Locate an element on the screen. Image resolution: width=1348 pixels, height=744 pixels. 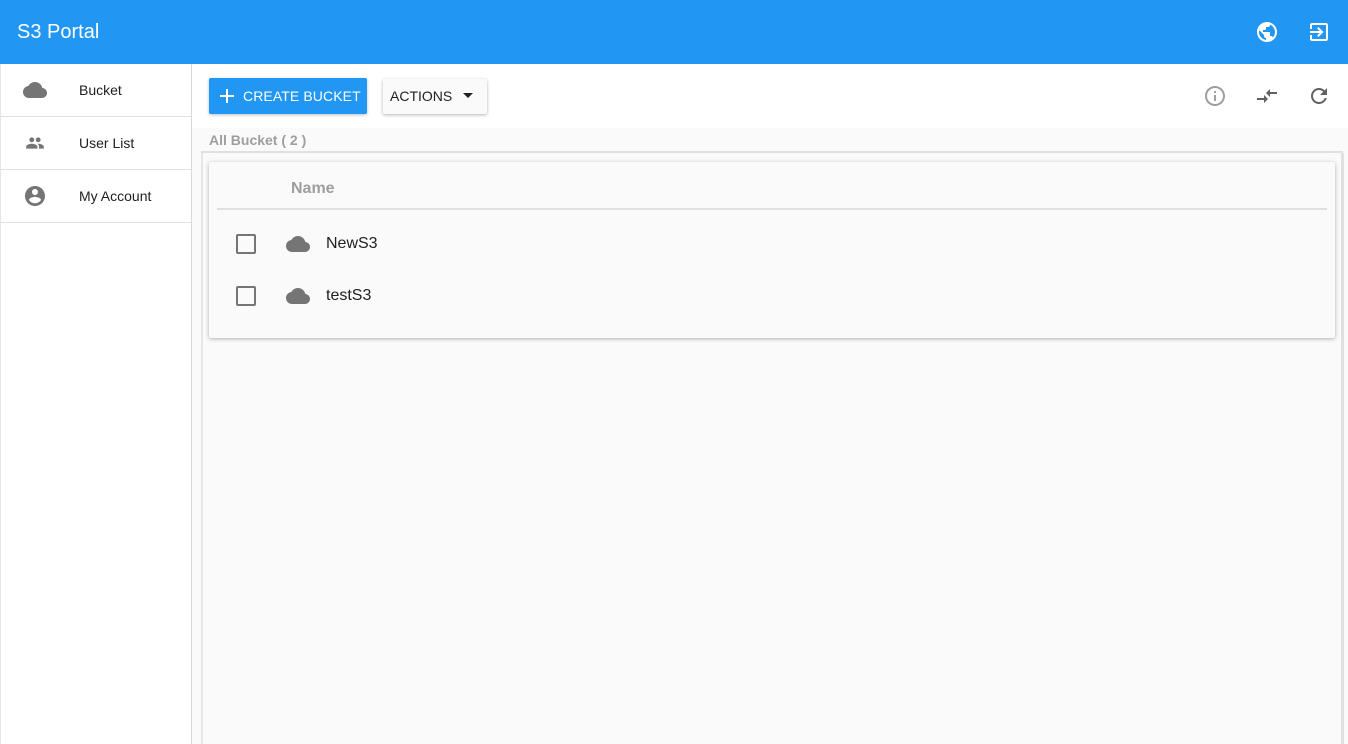
table-row: NewS3 is located at coordinates (772, 244).